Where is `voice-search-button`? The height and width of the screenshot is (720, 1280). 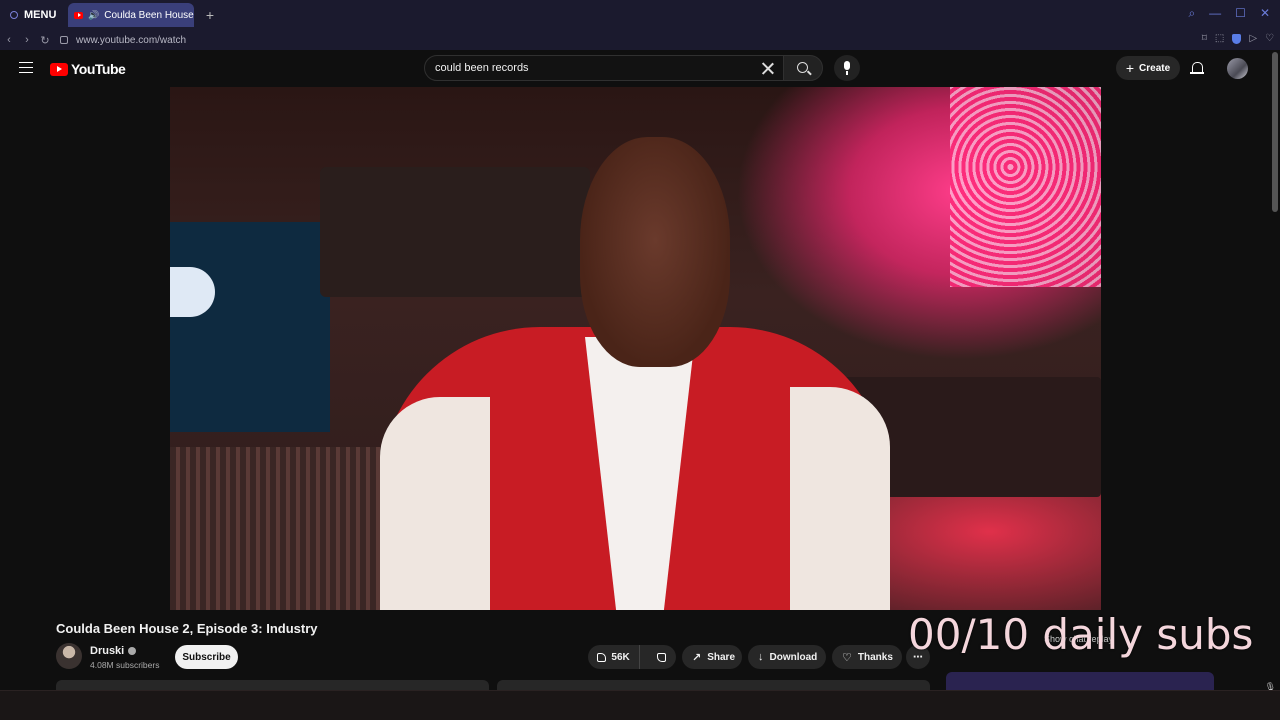
voice-search-button is located at coordinates (847, 68).